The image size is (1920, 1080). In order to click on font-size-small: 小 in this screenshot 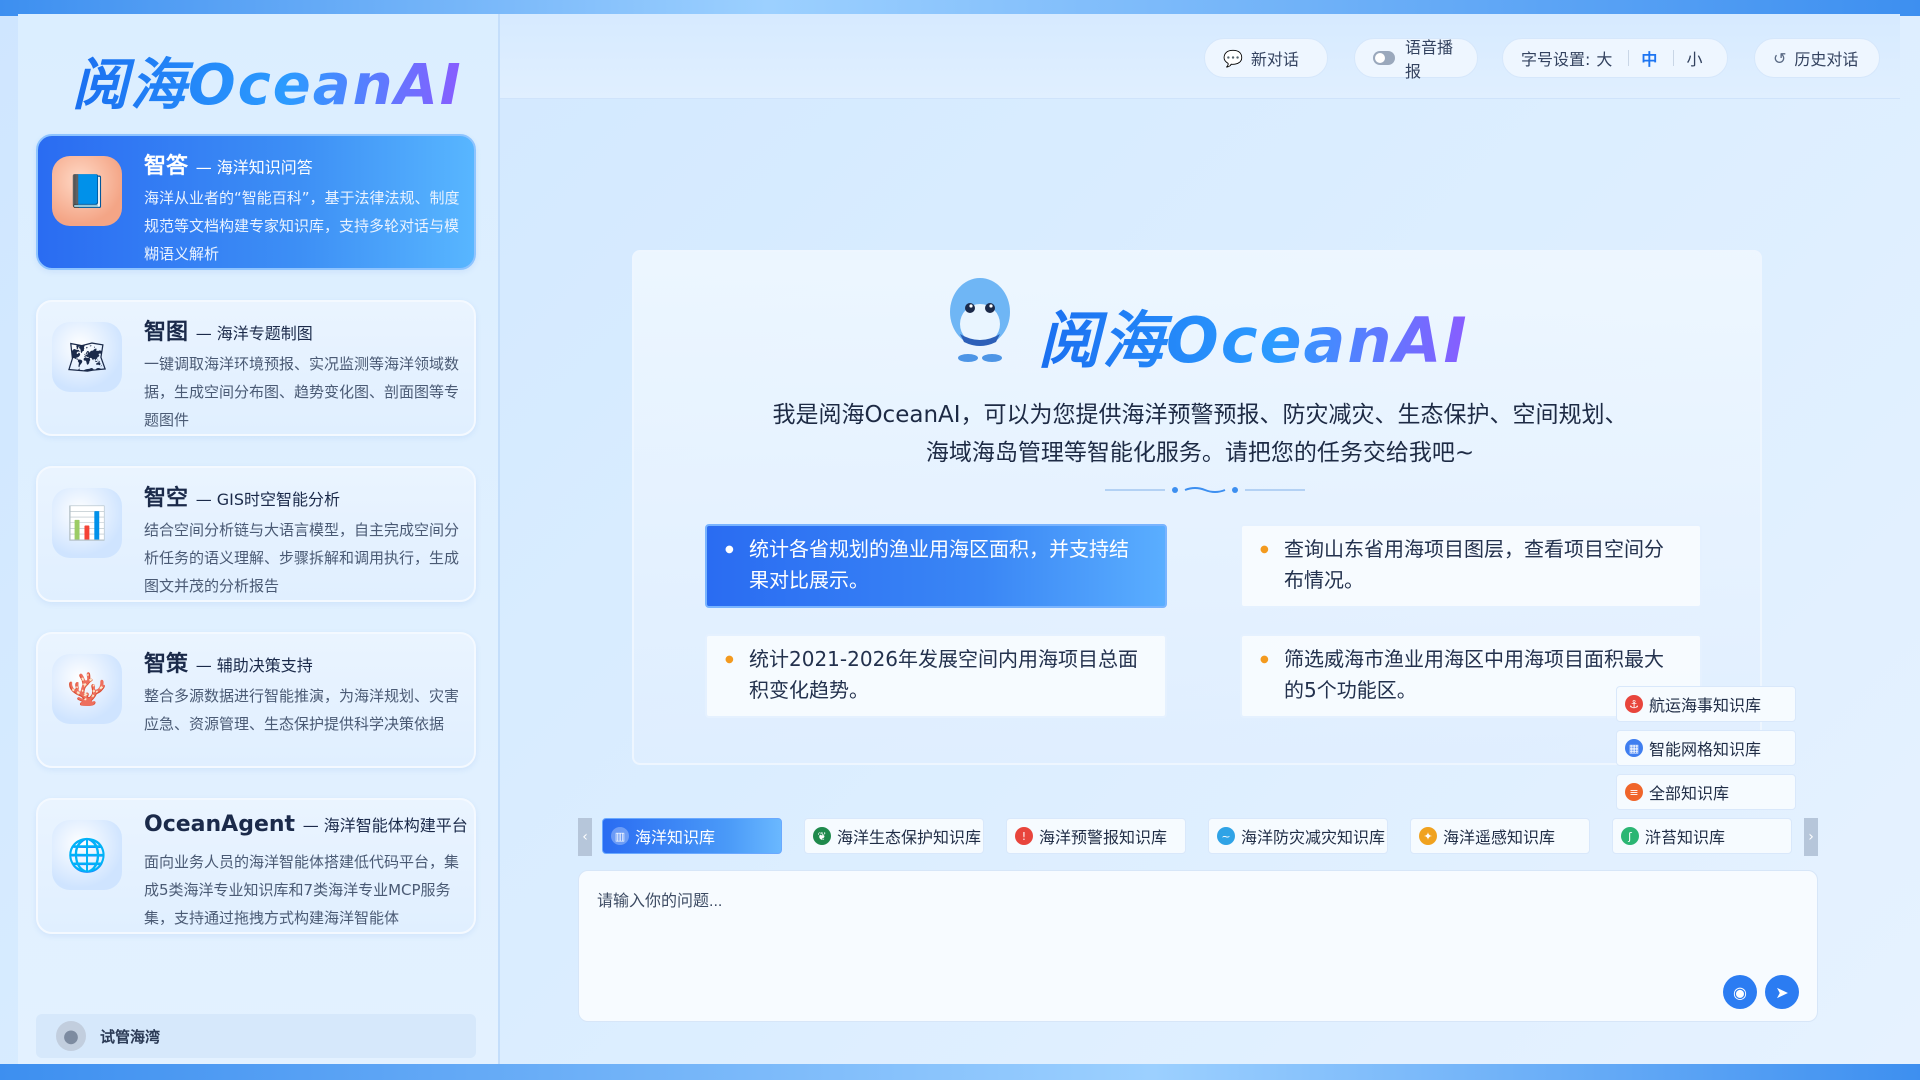, I will do `click(1694, 58)`.